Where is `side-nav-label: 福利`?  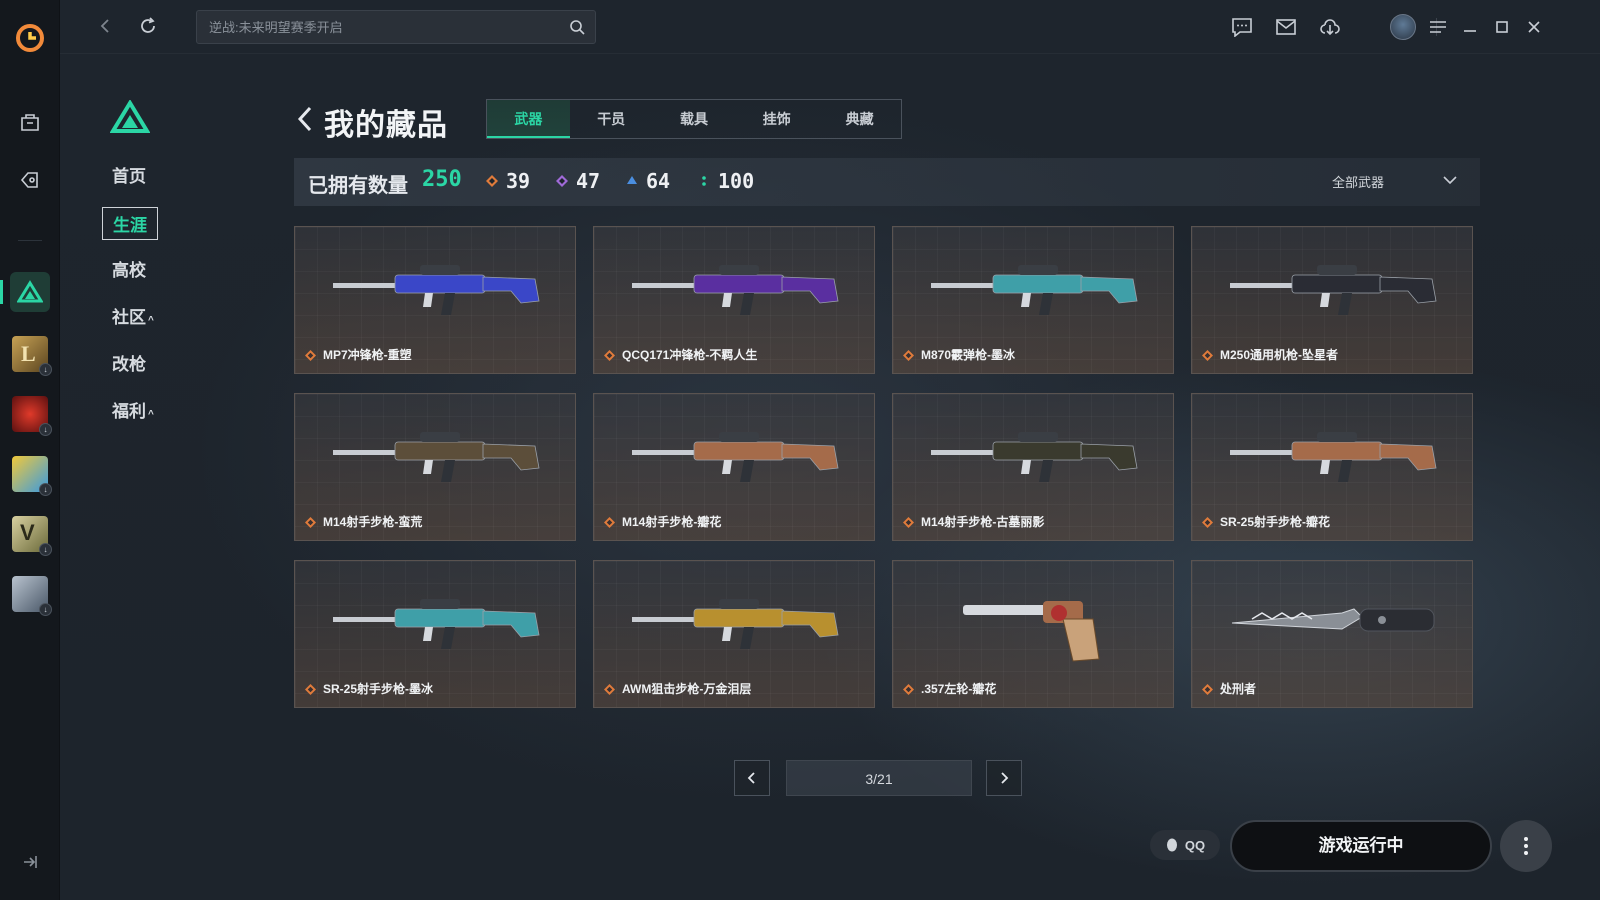
side-nav-label: 福利 is located at coordinates (129, 411).